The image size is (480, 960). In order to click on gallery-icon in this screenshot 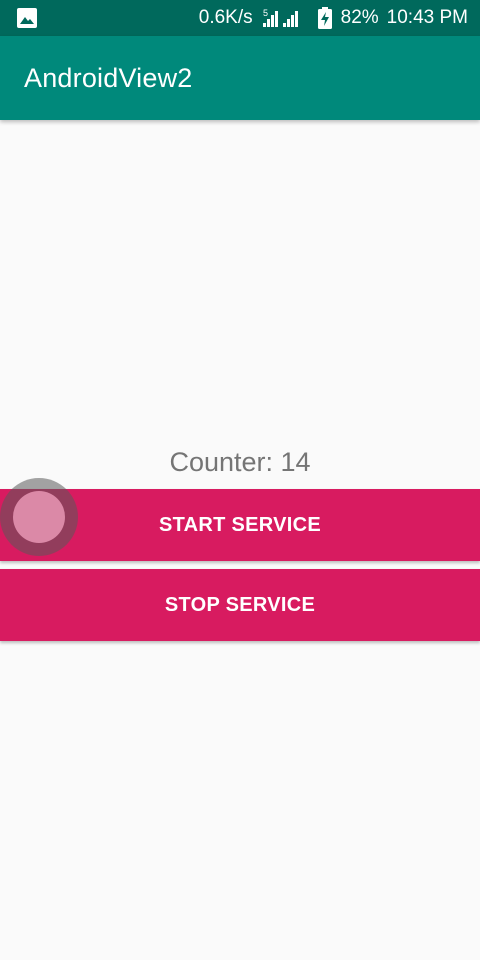, I will do `click(27, 18)`.